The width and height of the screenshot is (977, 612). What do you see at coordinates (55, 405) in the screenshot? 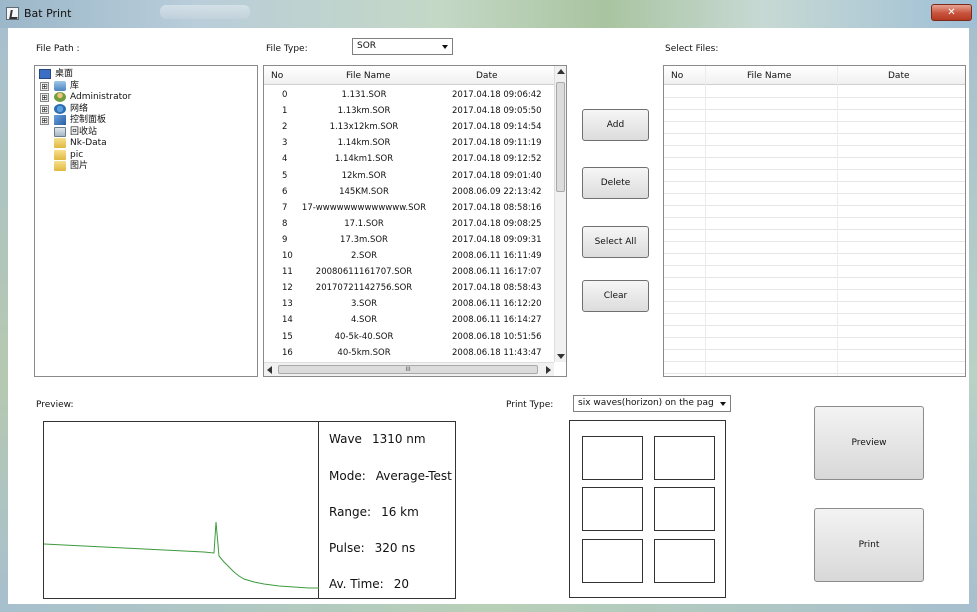
I see `preview-label: Preview:` at bounding box center [55, 405].